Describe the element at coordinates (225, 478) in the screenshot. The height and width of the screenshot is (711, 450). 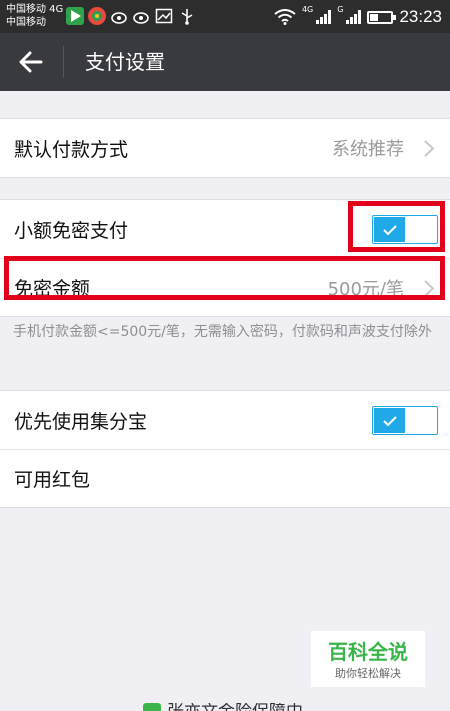
I see `red-packet-row: 可用红包` at that location.